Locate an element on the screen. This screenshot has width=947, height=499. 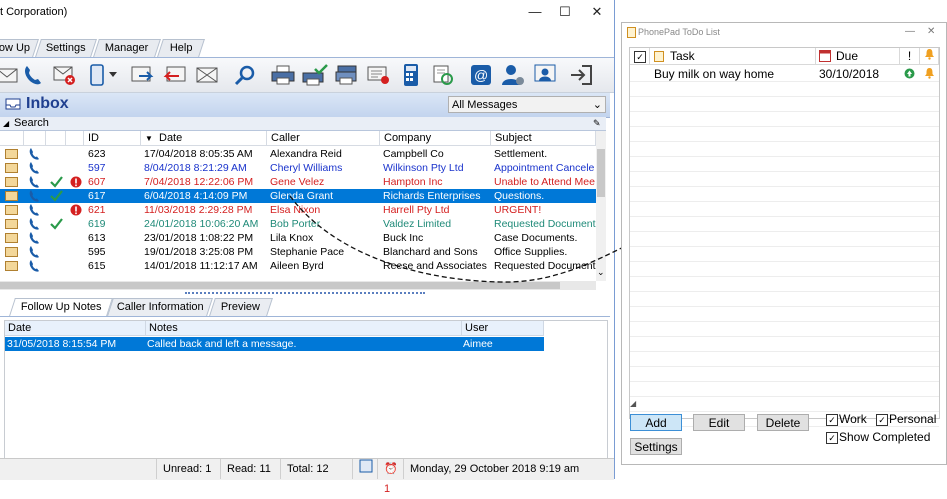
todo-task-text: Buy milk on way home is located at coordinates (714, 74).